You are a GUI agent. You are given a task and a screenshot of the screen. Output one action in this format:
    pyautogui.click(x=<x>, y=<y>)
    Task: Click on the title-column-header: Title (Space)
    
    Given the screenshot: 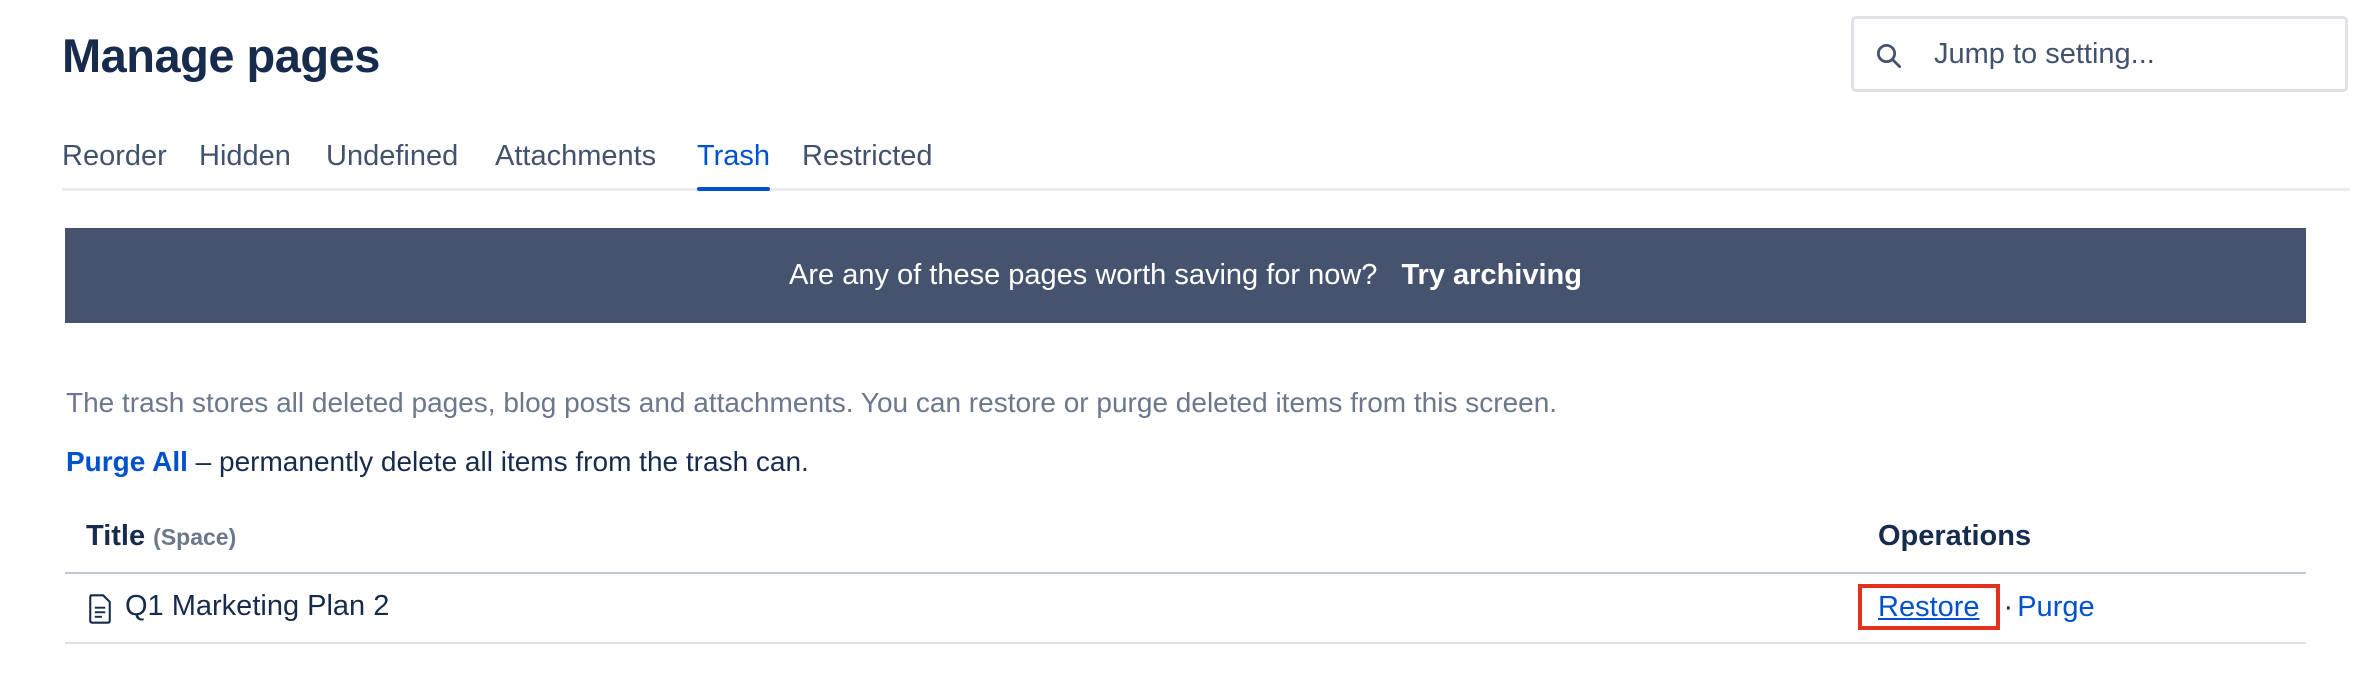 What is the action you would take?
    pyautogui.click(x=161, y=536)
    